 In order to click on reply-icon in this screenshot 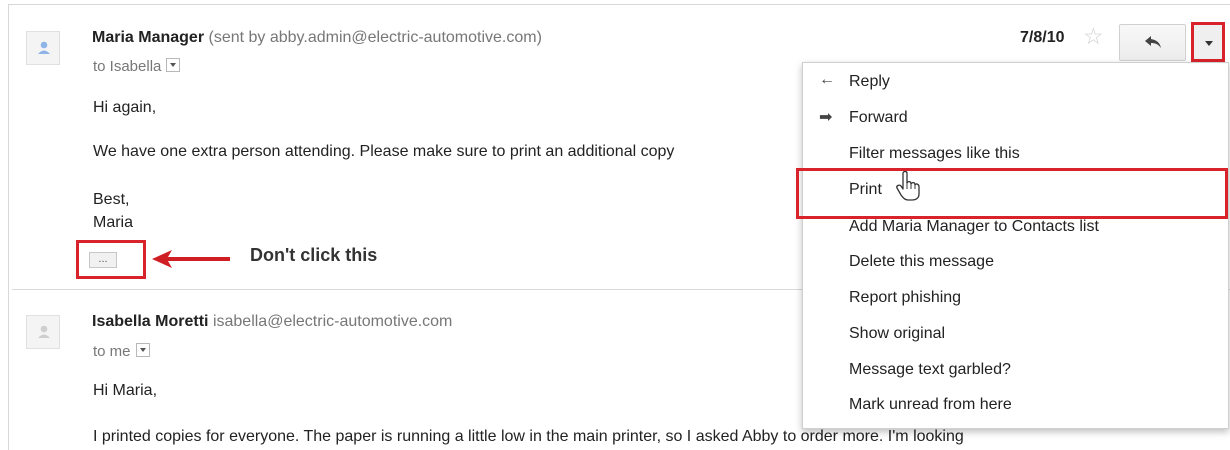, I will do `click(1153, 42)`.